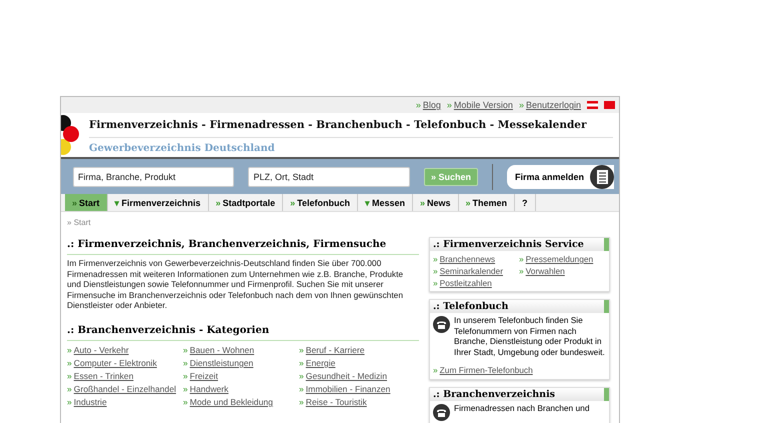  I want to click on section-heading: .: Firmenverzeichnis, Branchenverzeichnis, Firmensuche, so click(243, 247).